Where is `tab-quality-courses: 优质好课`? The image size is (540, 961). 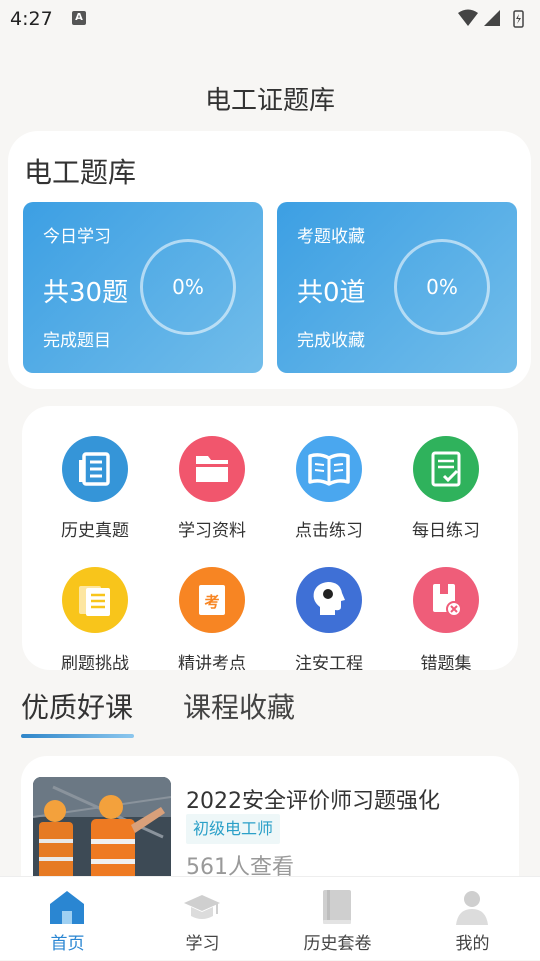 tab-quality-courses: 优质好课 is located at coordinates (77, 706).